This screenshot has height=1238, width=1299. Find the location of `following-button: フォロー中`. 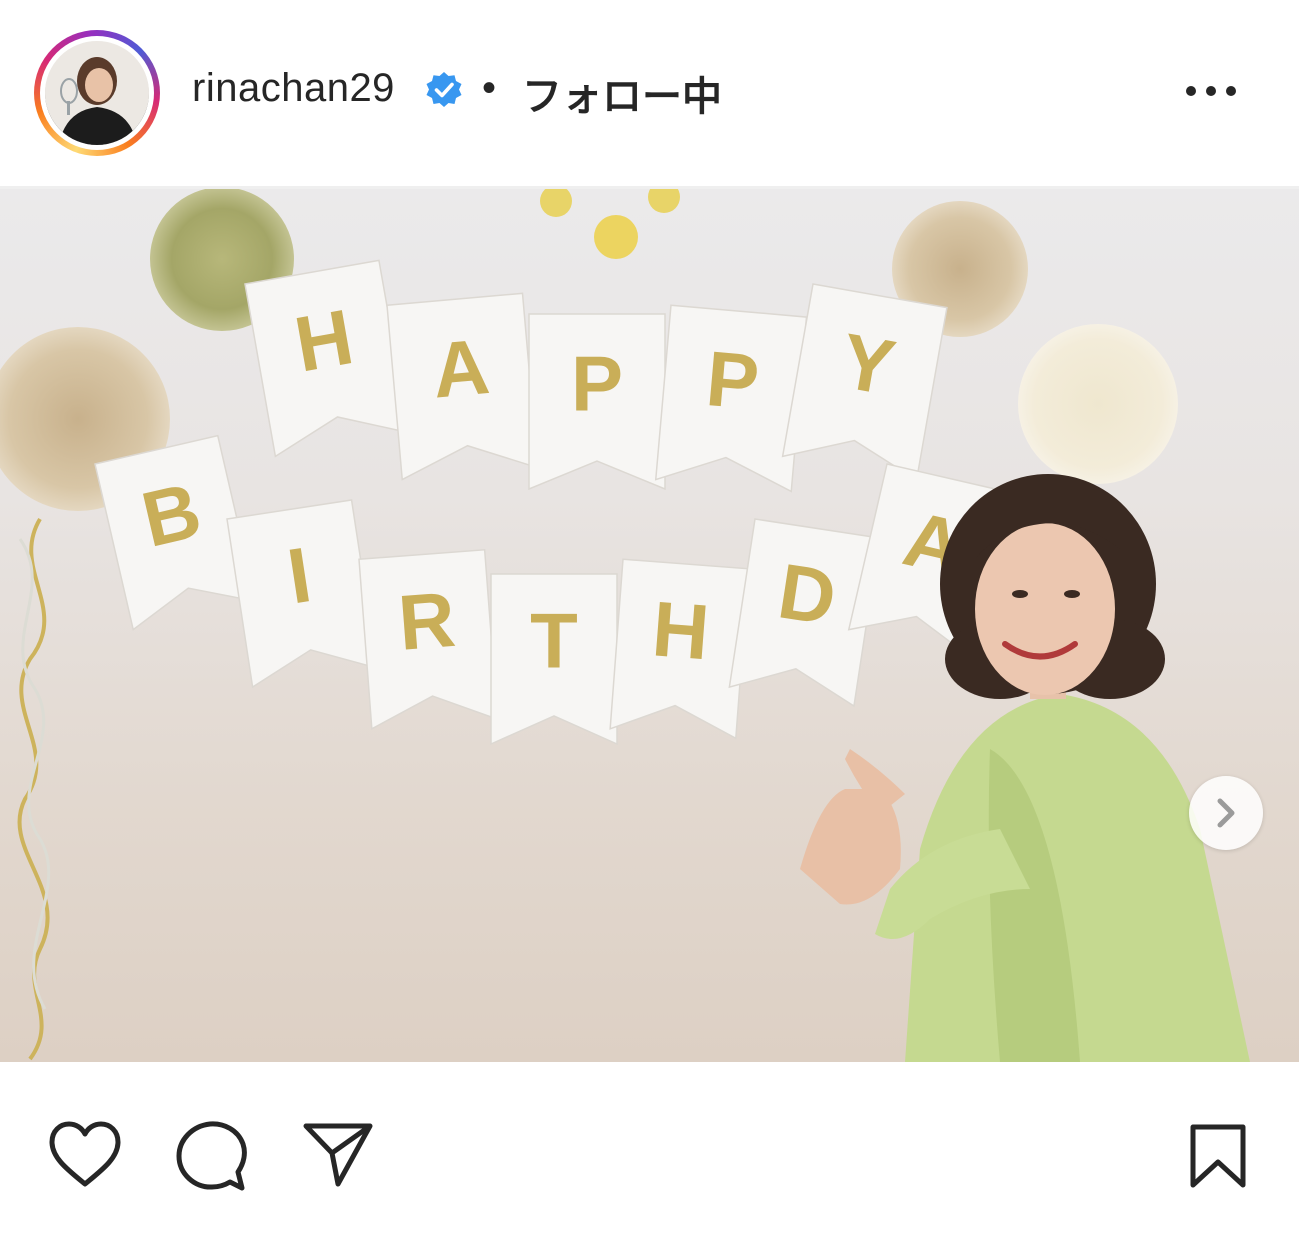

following-button: フォロー中 is located at coordinates (622, 93).